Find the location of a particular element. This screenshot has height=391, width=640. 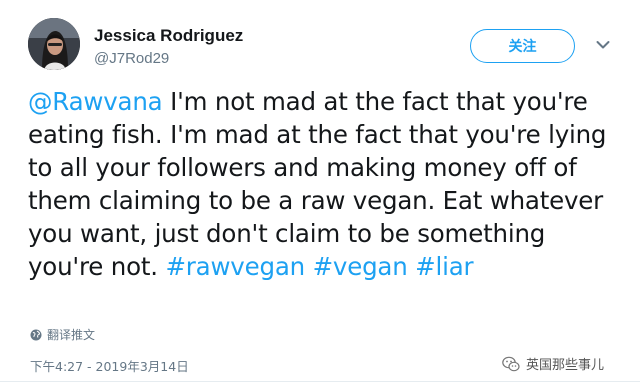

watermark: 英国那些事儿 is located at coordinates (553, 363).